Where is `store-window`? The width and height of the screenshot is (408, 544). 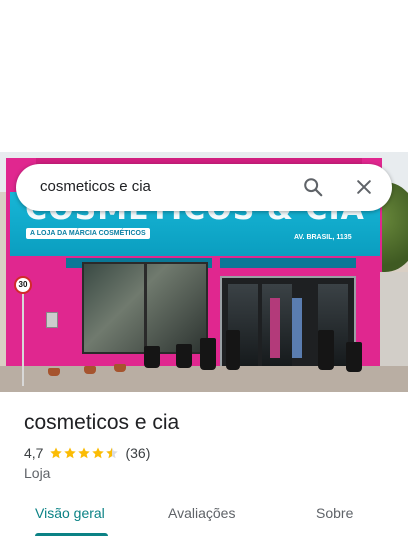 store-window is located at coordinates (145, 308).